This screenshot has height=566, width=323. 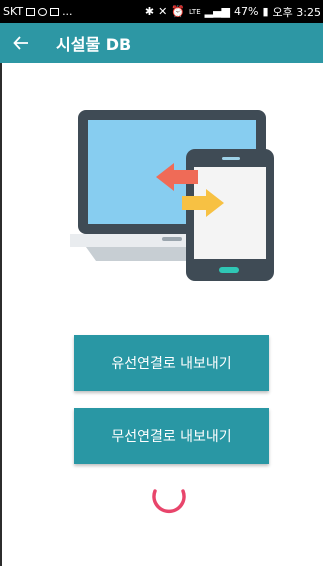 I want to click on mute-icon: ✕, so click(x=163, y=11).